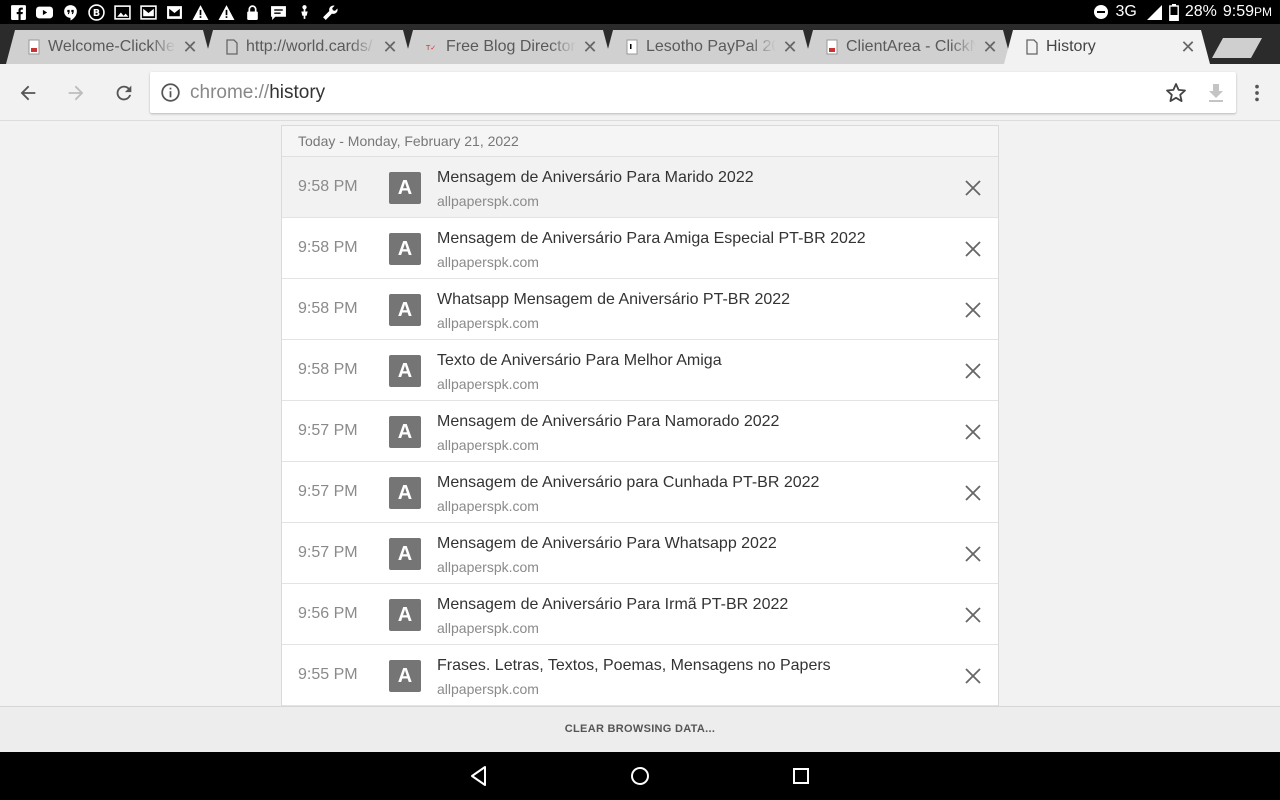 This screenshot has width=1280, height=800. I want to click on notification-icons: B, so click(174, 12).